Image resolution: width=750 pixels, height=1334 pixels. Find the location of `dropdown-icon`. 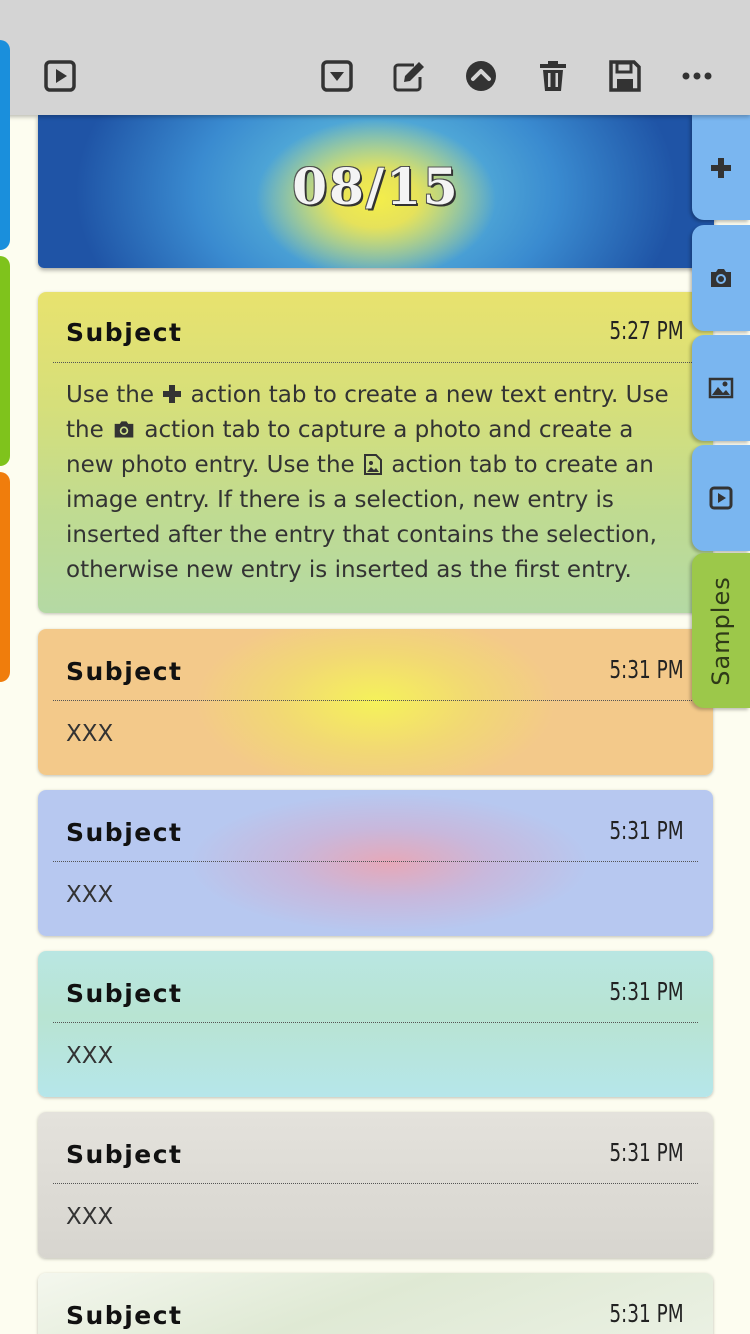

dropdown-icon is located at coordinates (337, 76).